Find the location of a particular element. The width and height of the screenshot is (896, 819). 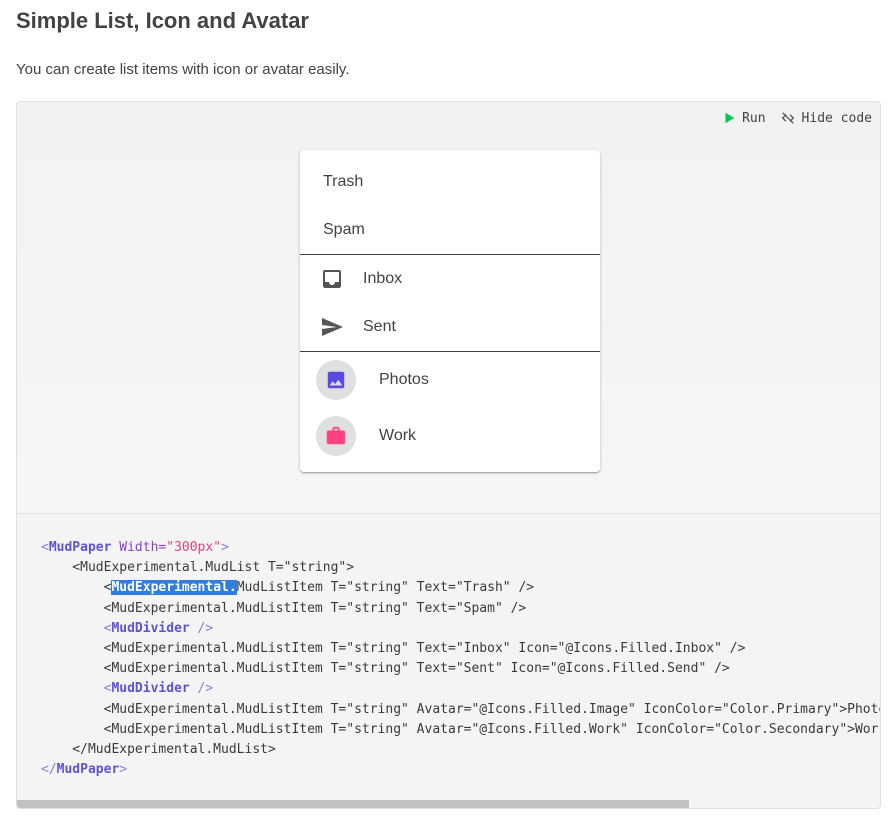

horizontal-scrollbar is located at coordinates (448, 804).